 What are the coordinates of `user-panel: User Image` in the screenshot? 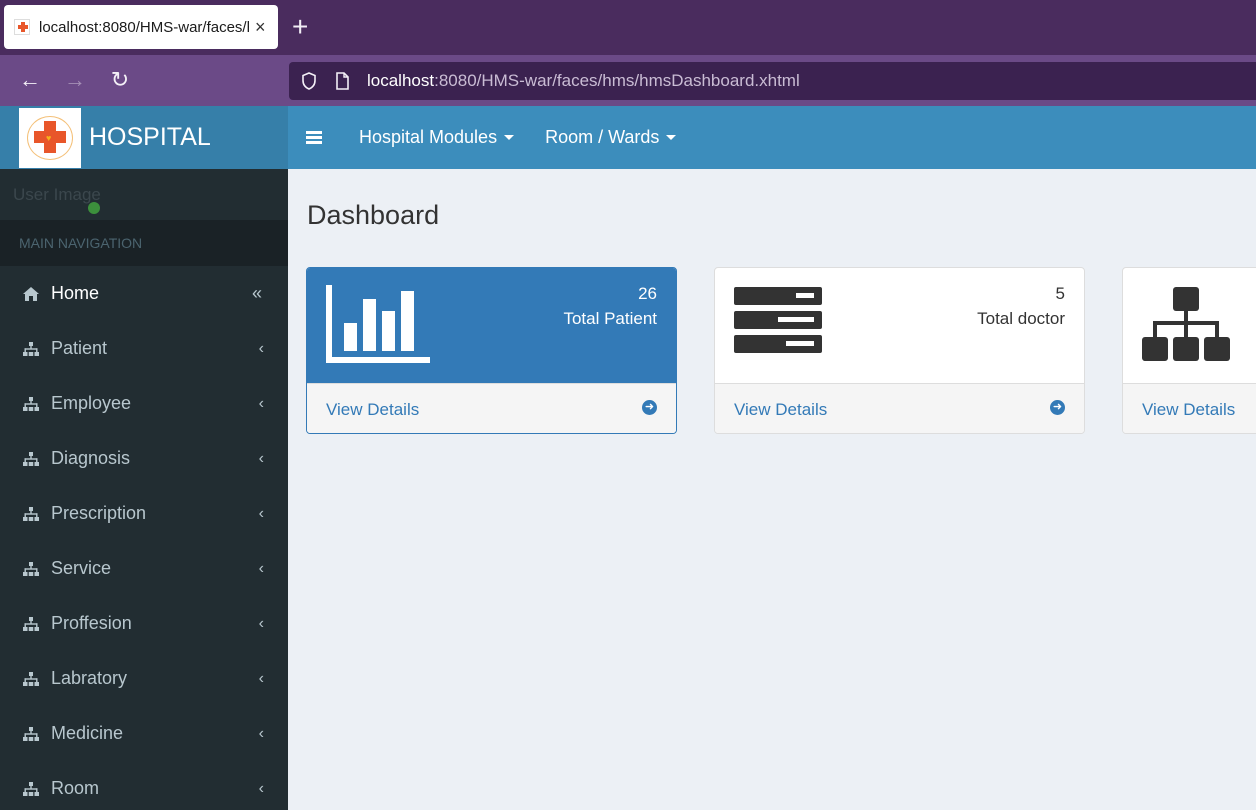 It's located at (144, 194).